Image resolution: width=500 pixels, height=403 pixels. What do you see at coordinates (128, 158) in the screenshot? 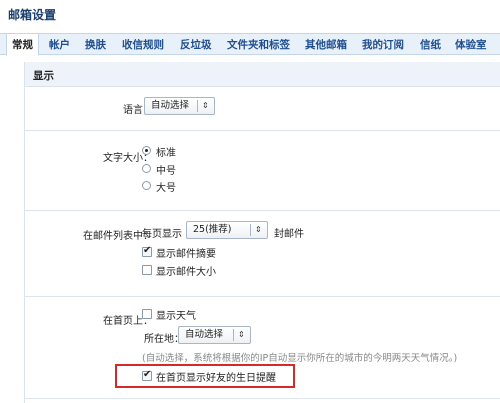
I see `font-size-label: 文字大小：` at bounding box center [128, 158].